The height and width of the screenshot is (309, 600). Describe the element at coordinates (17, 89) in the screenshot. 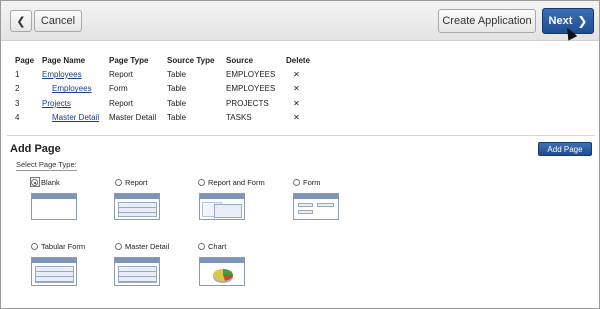

I see `page-number: 2` at that location.